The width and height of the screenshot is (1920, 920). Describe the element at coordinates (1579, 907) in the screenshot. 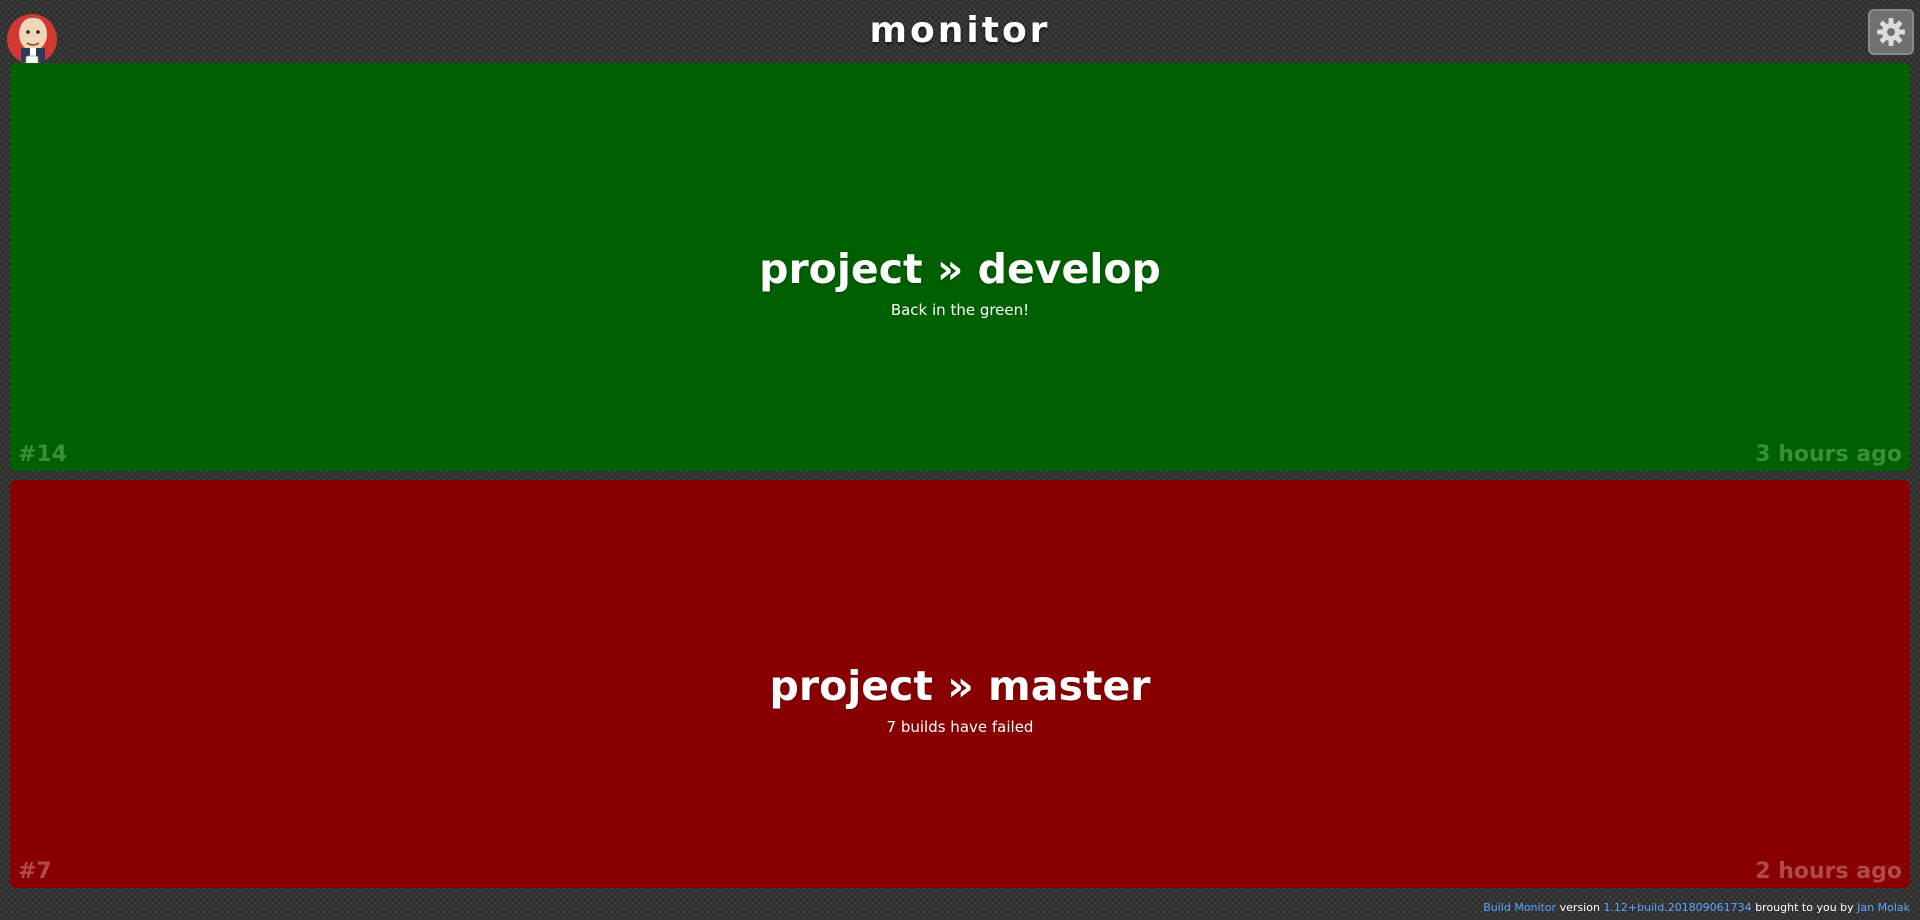

I see `version-label: version` at that location.